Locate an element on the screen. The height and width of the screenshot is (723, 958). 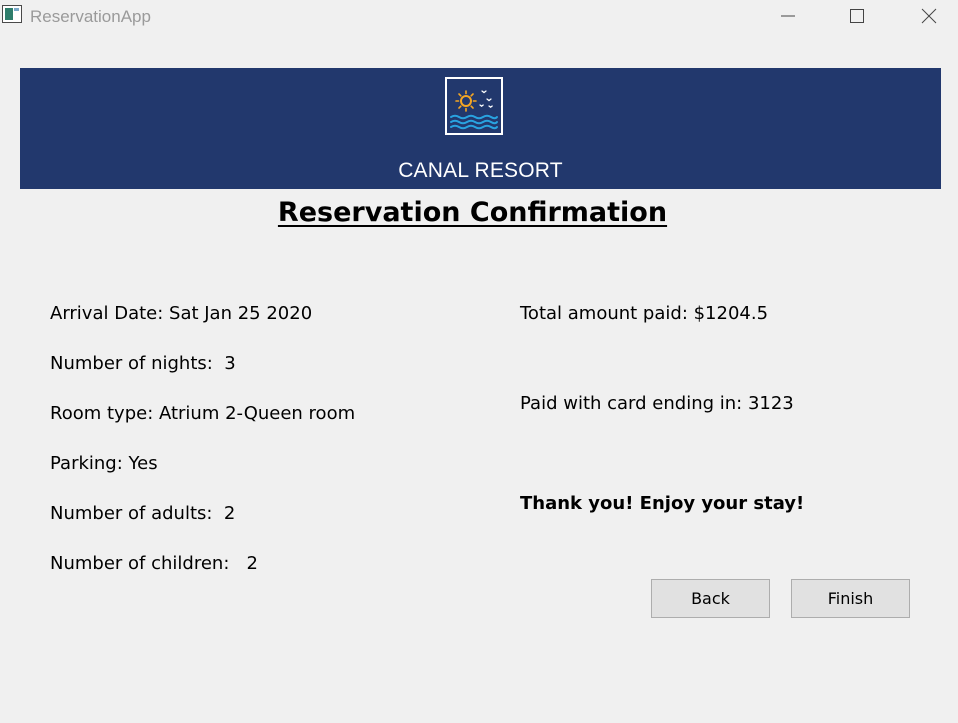
thank-you-message: Thank you! Enjoy your stay! is located at coordinates (662, 503).